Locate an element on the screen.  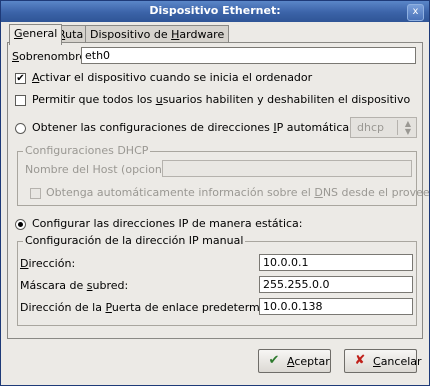
updown-arrows-icon: ▲ ▼ is located at coordinates (407, 127).